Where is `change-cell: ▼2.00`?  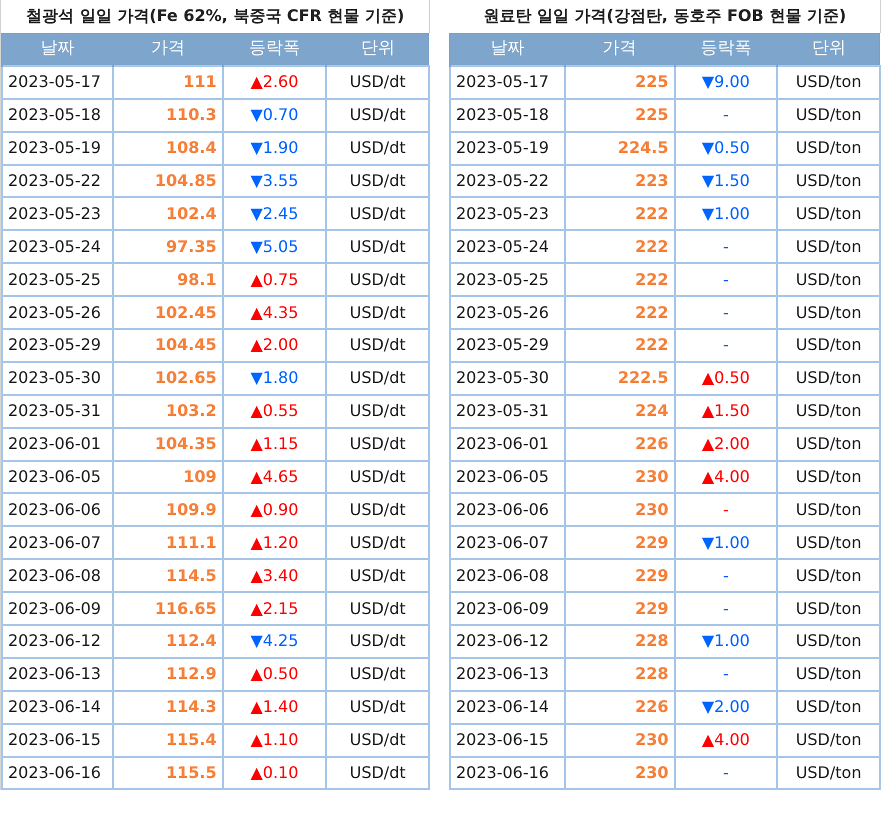
change-cell: ▼2.00 is located at coordinates (726, 707).